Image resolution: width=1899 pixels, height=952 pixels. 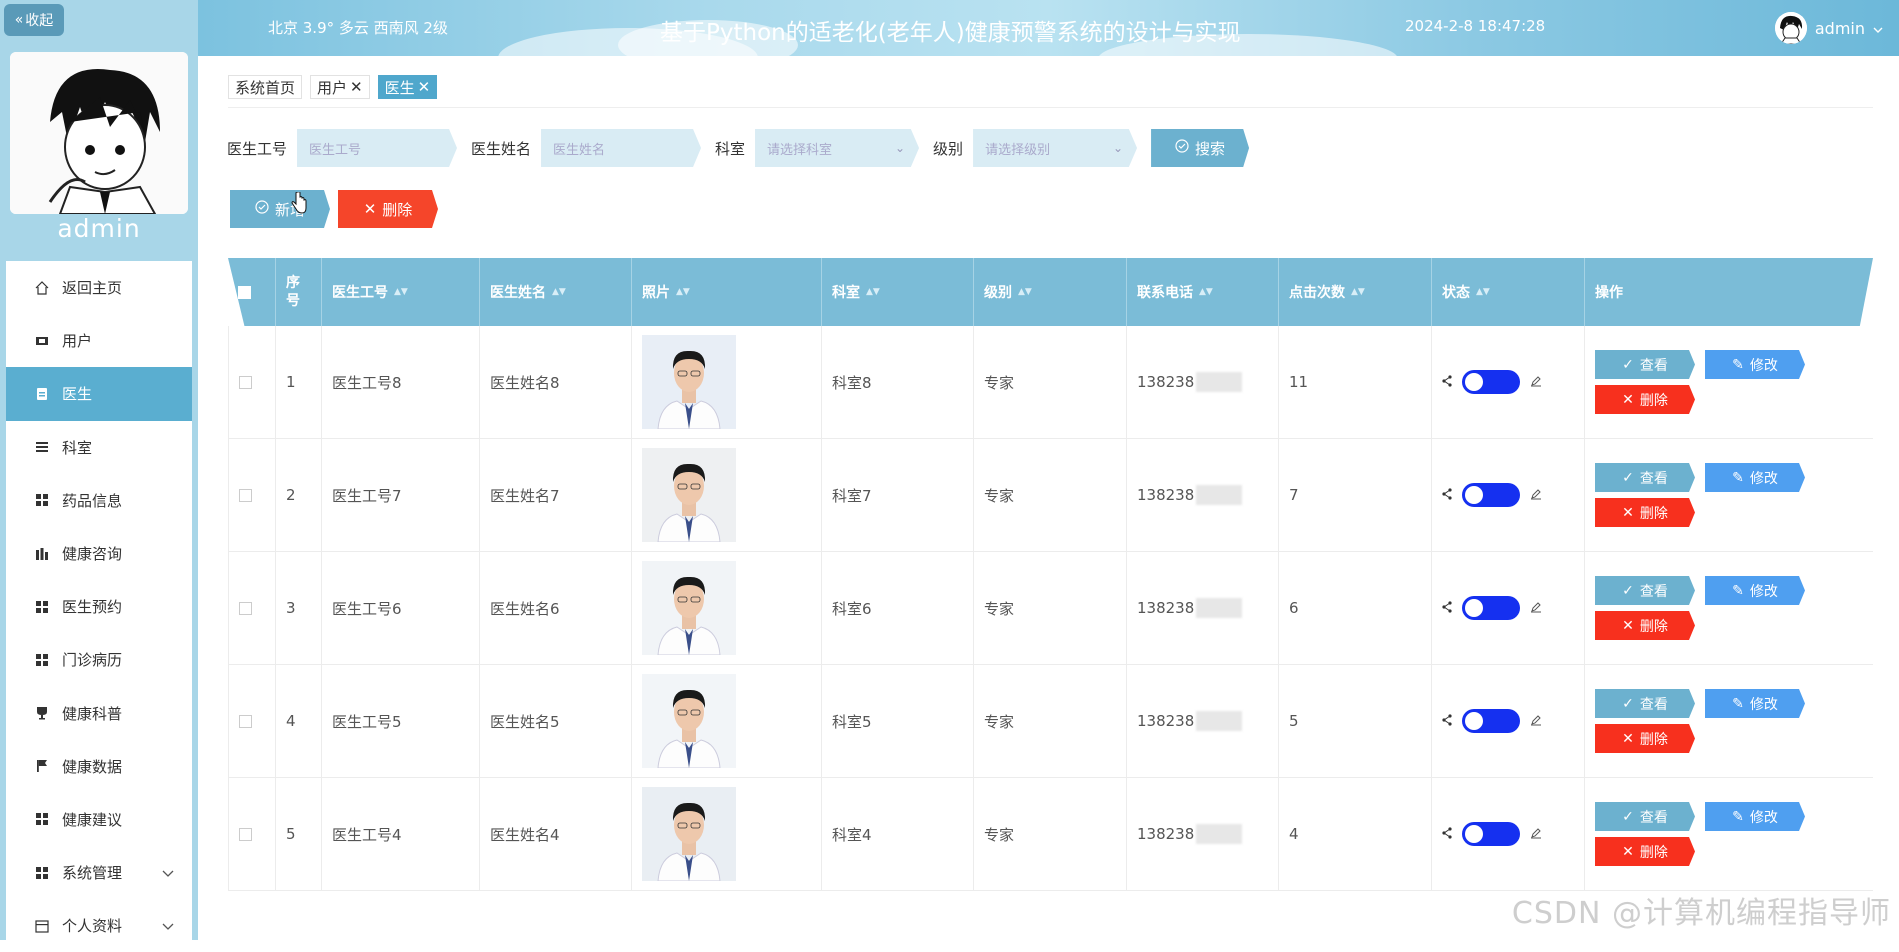 What do you see at coordinates (265, 87) in the screenshot?
I see `tab-home: 系统首页` at bounding box center [265, 87].